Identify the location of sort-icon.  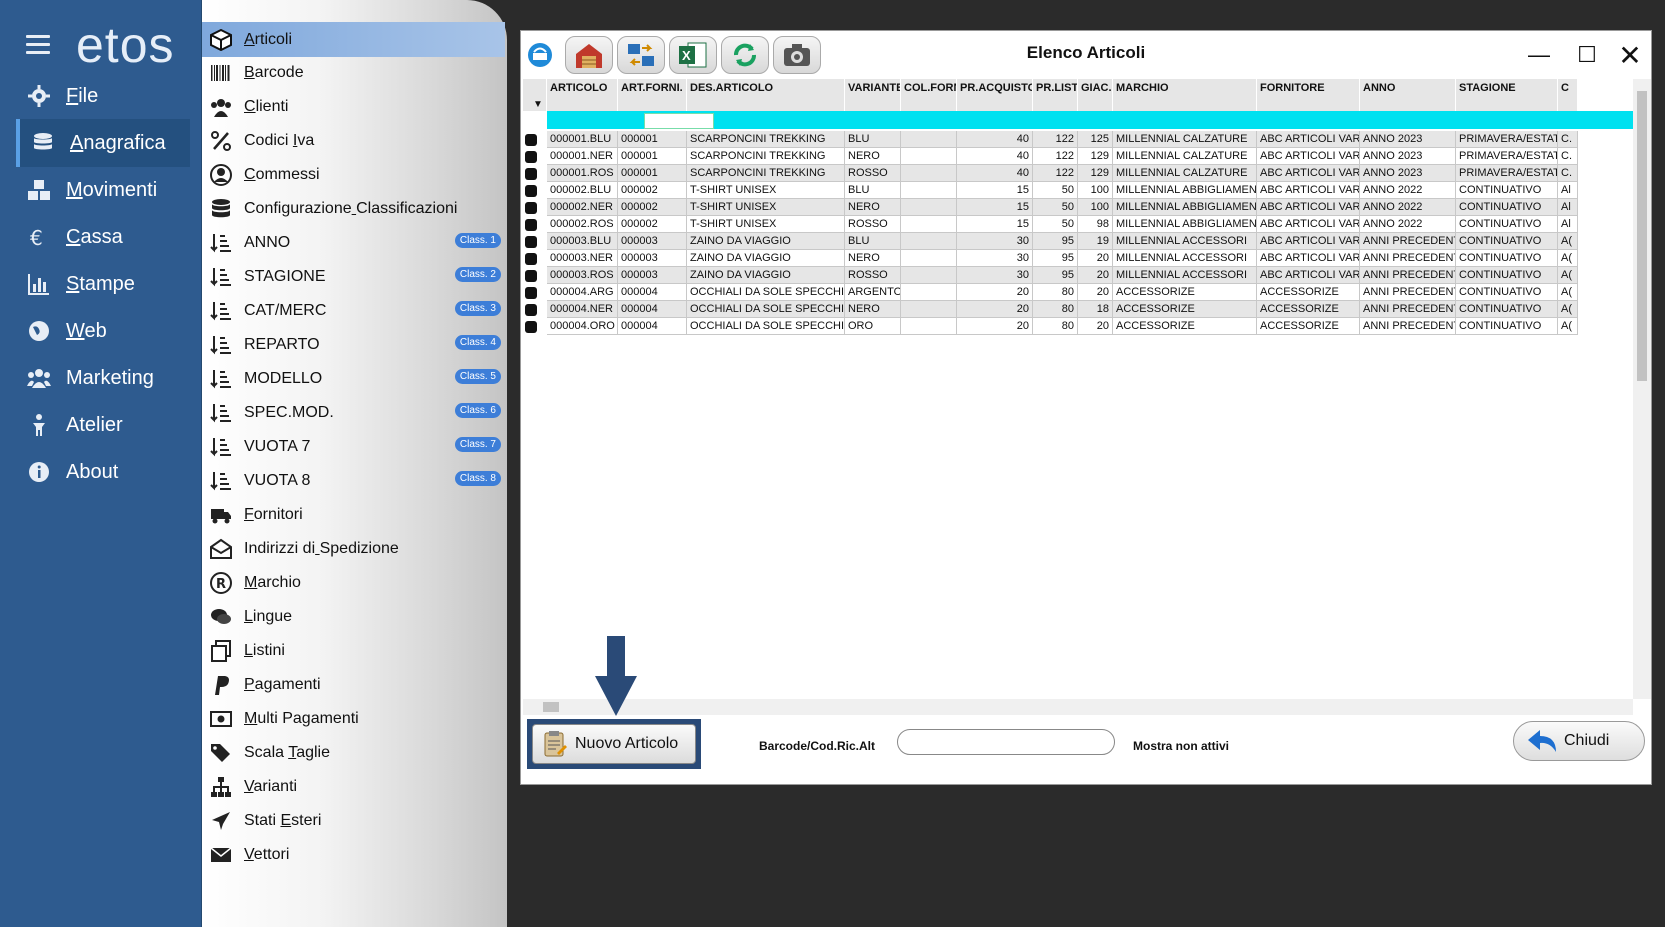
(221, 447).